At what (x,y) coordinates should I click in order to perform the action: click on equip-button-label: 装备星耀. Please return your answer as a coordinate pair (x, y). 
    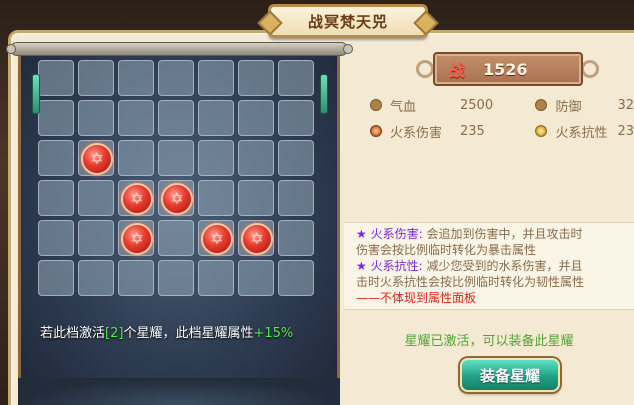
    Looking at the image, I should click on (509, 375).